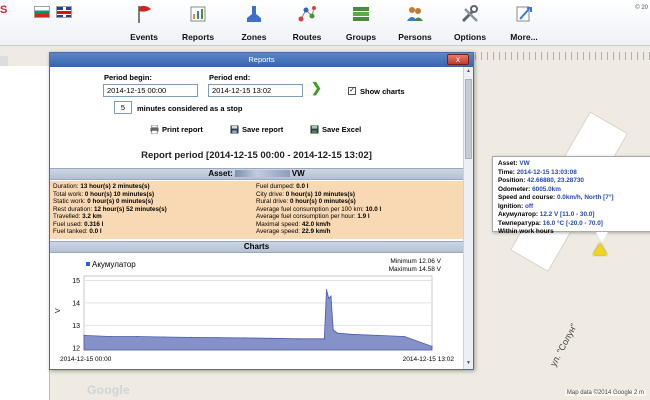 The image size is (650, 400). What do you see at coordinates (468, 72) in the screenshot?
I see `scroll-up-icon: ▲` at bounding box center [468, 72].